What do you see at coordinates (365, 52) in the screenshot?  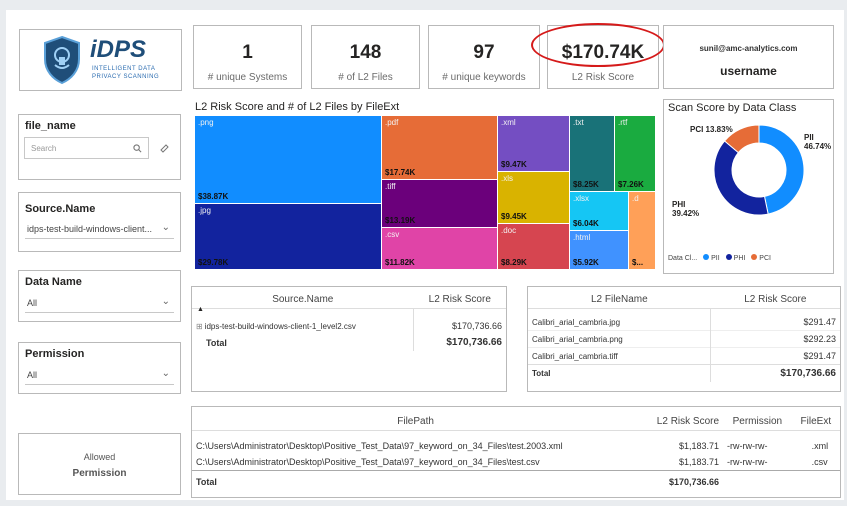 I see `kpi-value: 148` at bounding box center [365, 52].